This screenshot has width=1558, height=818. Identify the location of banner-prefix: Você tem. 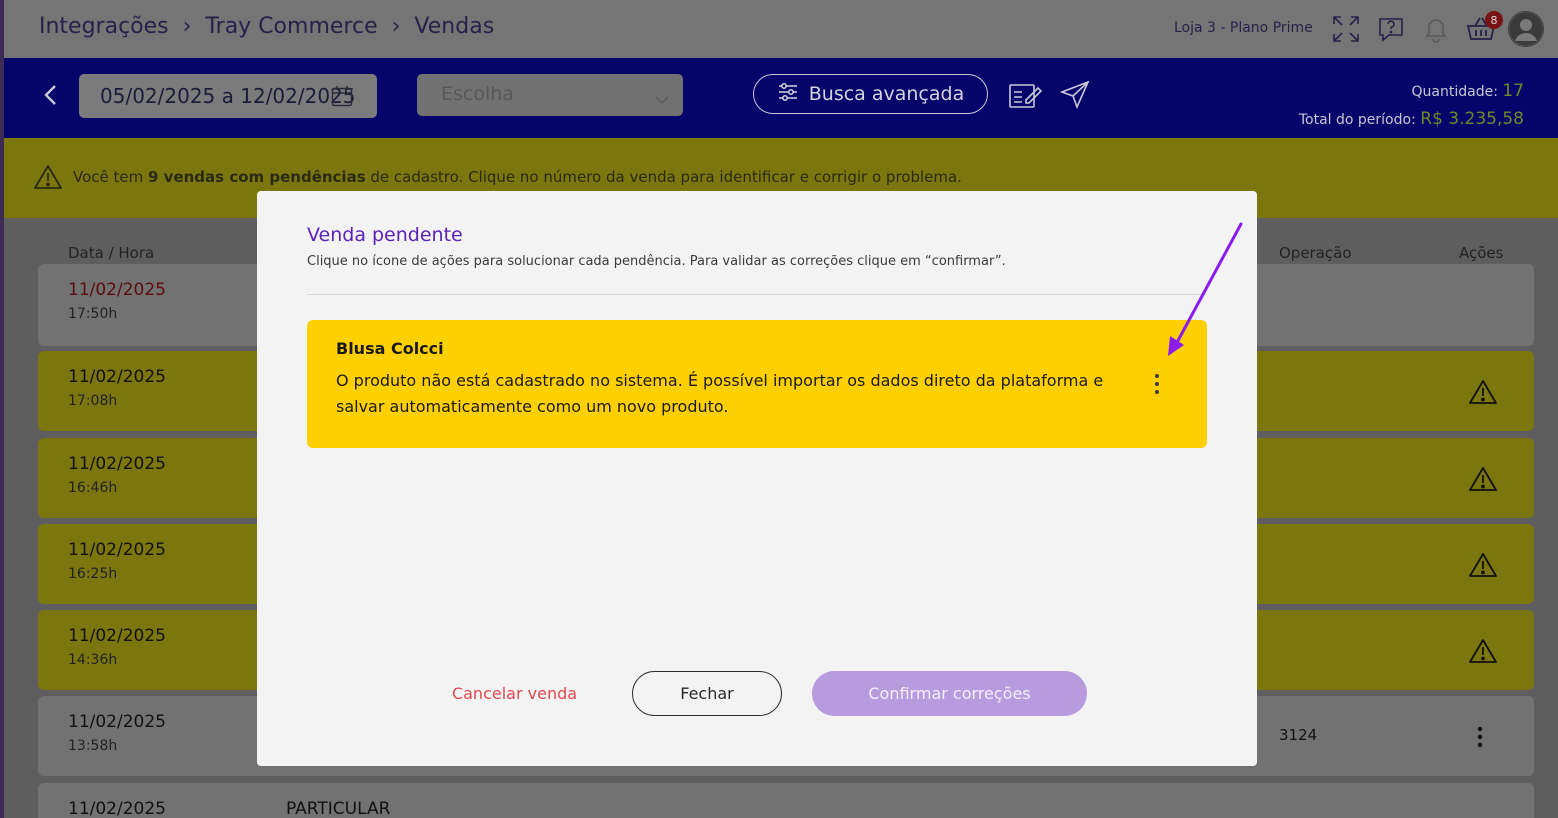
(111, 177).